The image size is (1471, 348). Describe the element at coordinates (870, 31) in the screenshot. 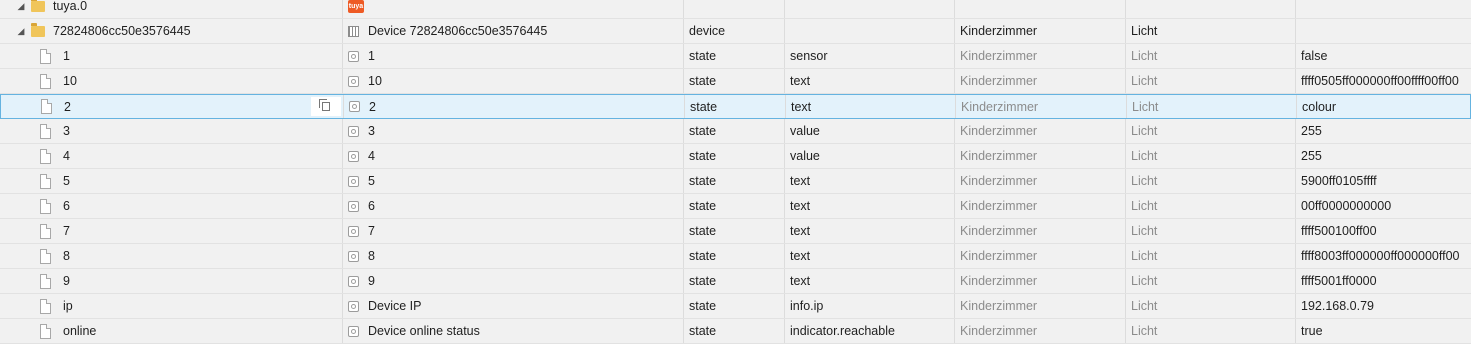

I see `object-role` at that location.